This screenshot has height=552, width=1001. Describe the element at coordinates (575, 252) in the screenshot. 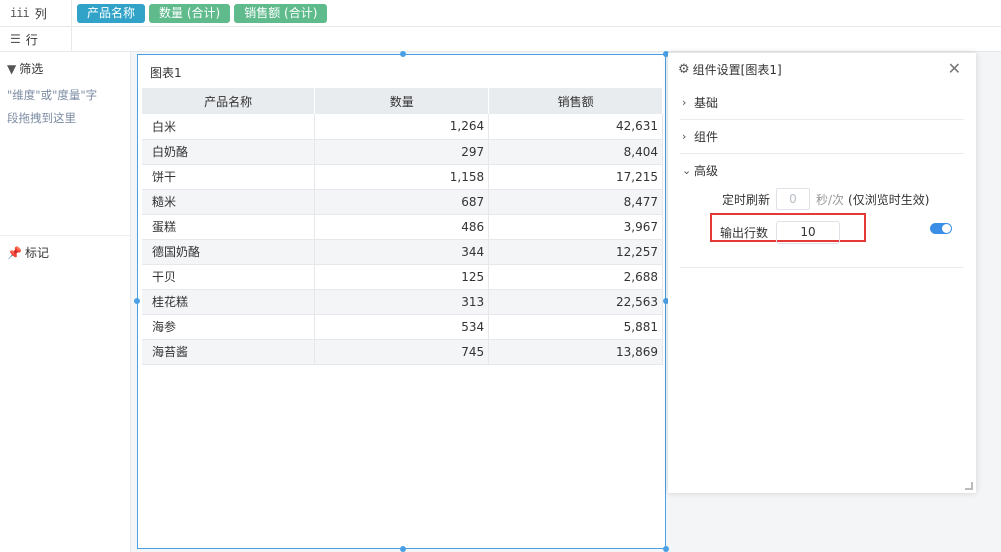

I see `cell-sales: 12,257` at that location.